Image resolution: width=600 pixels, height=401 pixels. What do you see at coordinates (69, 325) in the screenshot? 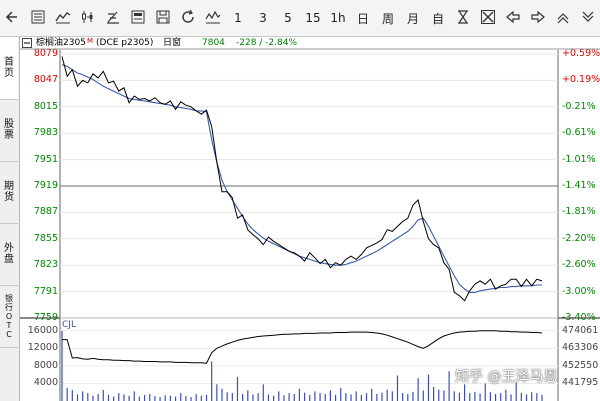
I see `volume-label: CJL` at bounding box center [69, 325].